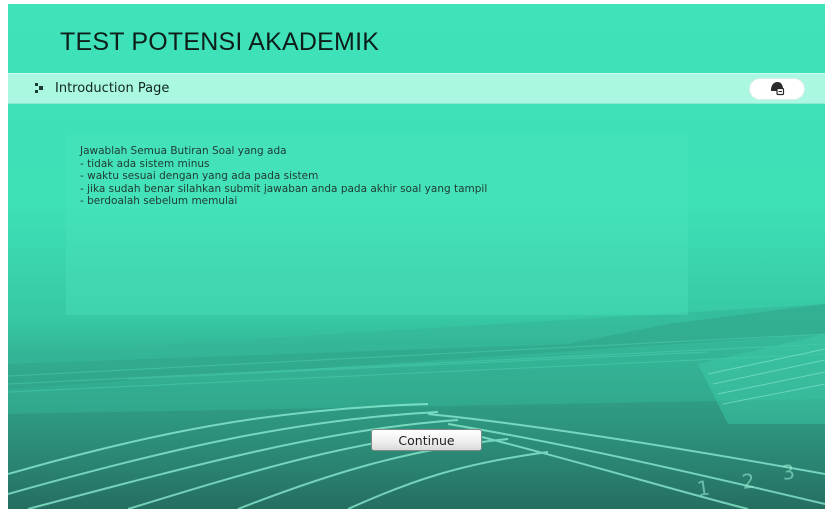  I want to click on helmet-icon, so click(778, 89).